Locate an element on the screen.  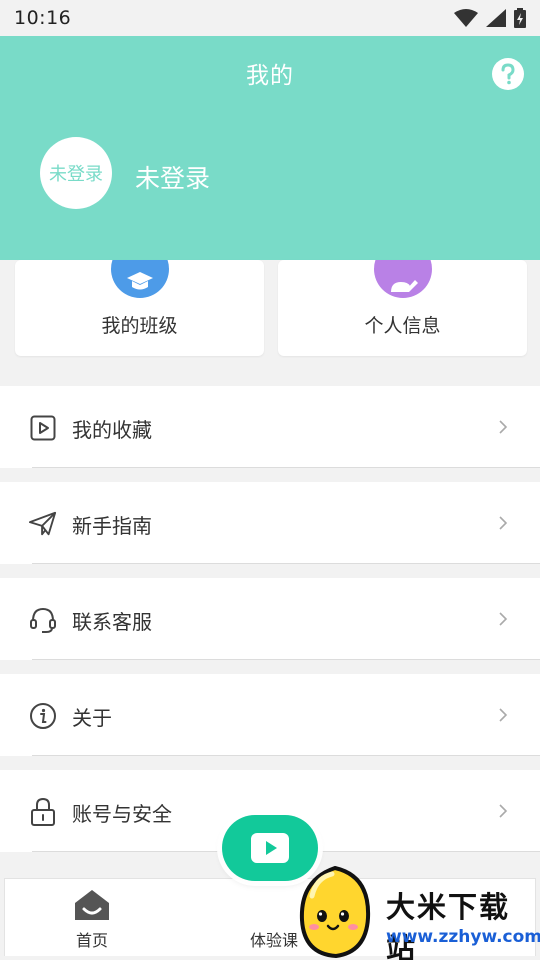
watermark-title: 大米下载站 is located at coordinates (448, 925).